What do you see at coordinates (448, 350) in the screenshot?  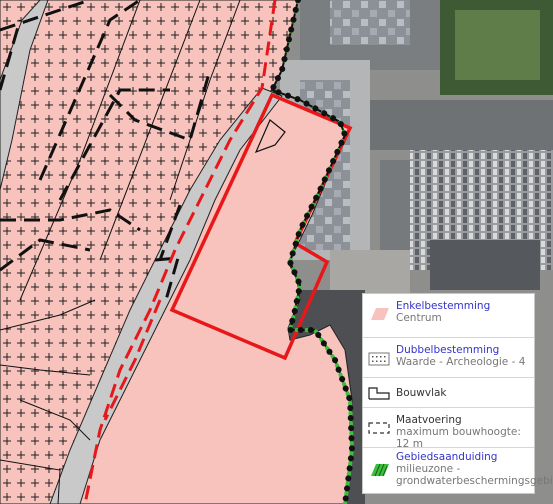 I see `legend-title: Dubbelbestemming` at bounding box center [448, 350].